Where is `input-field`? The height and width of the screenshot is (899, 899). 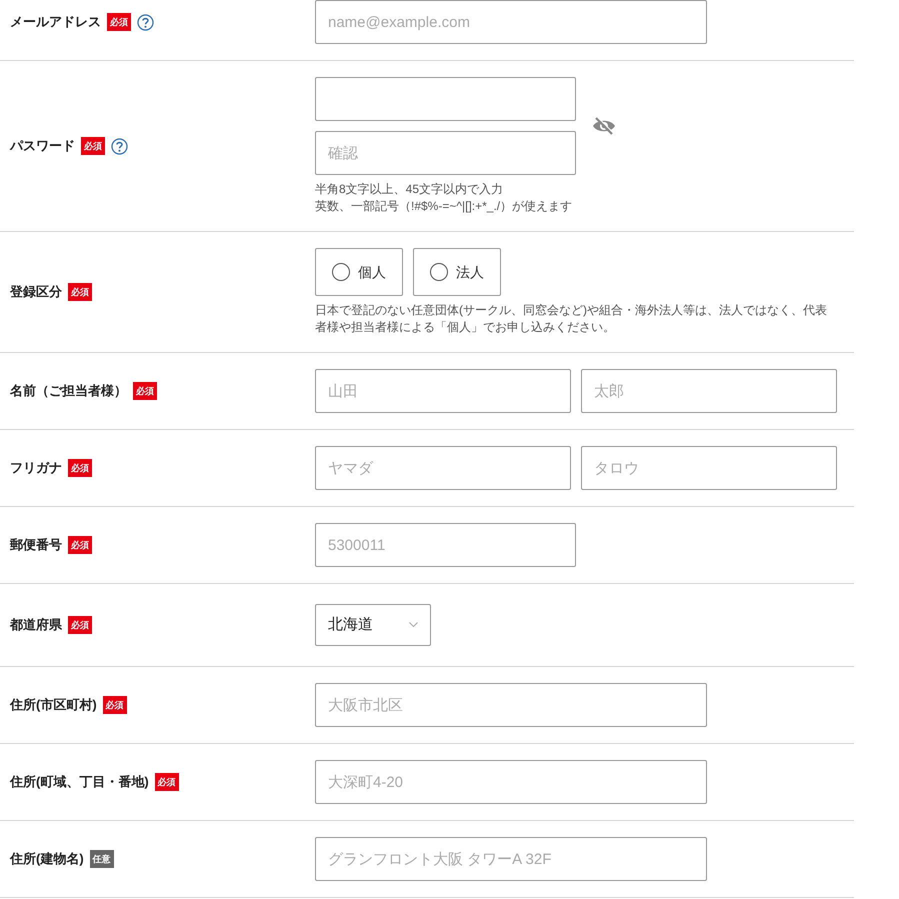
input-field is located at coordinates (445, 99).